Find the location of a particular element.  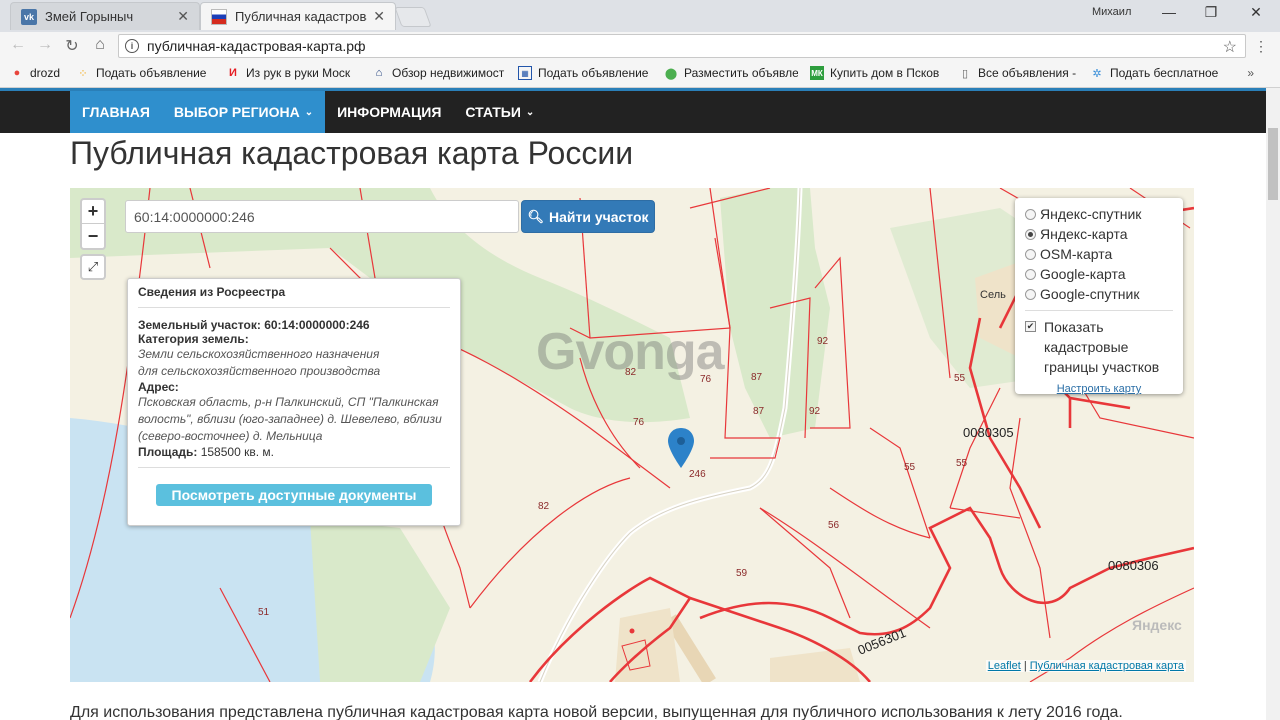

leaflet-link: Leaflet is located at coordinates (1004, 666).